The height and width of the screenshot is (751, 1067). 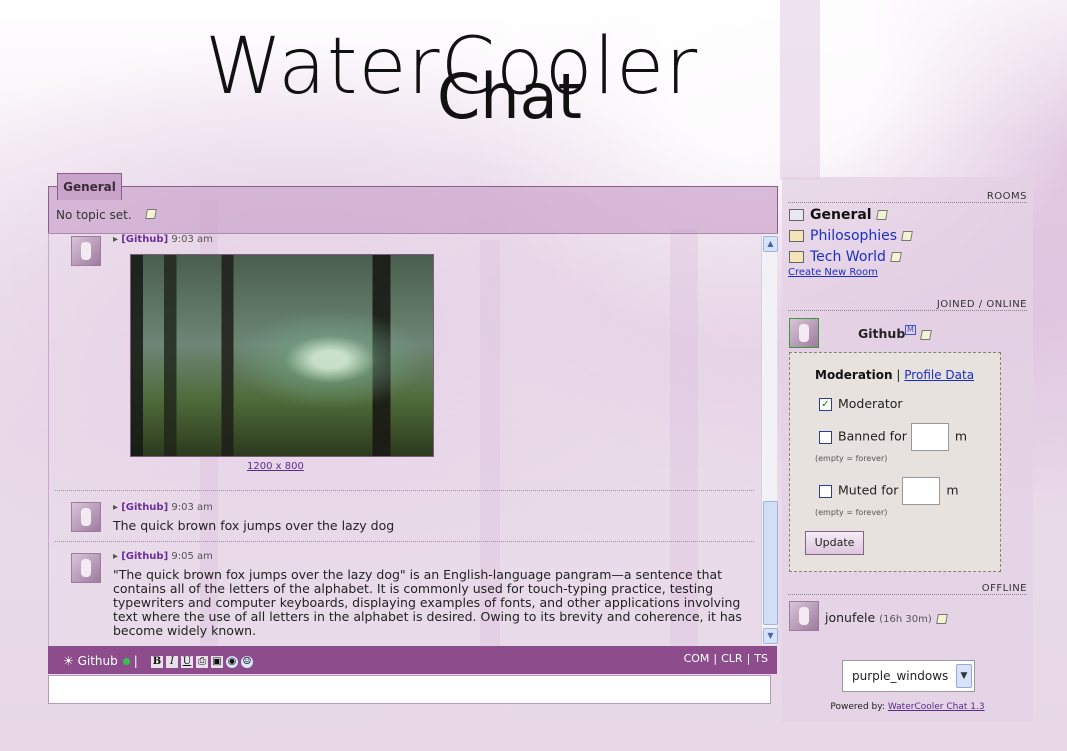 What do you see at coordinates (275, 466) in the screenshot?
I see `image-size-link: 1200 x 800` at bounding box center [275, 466].